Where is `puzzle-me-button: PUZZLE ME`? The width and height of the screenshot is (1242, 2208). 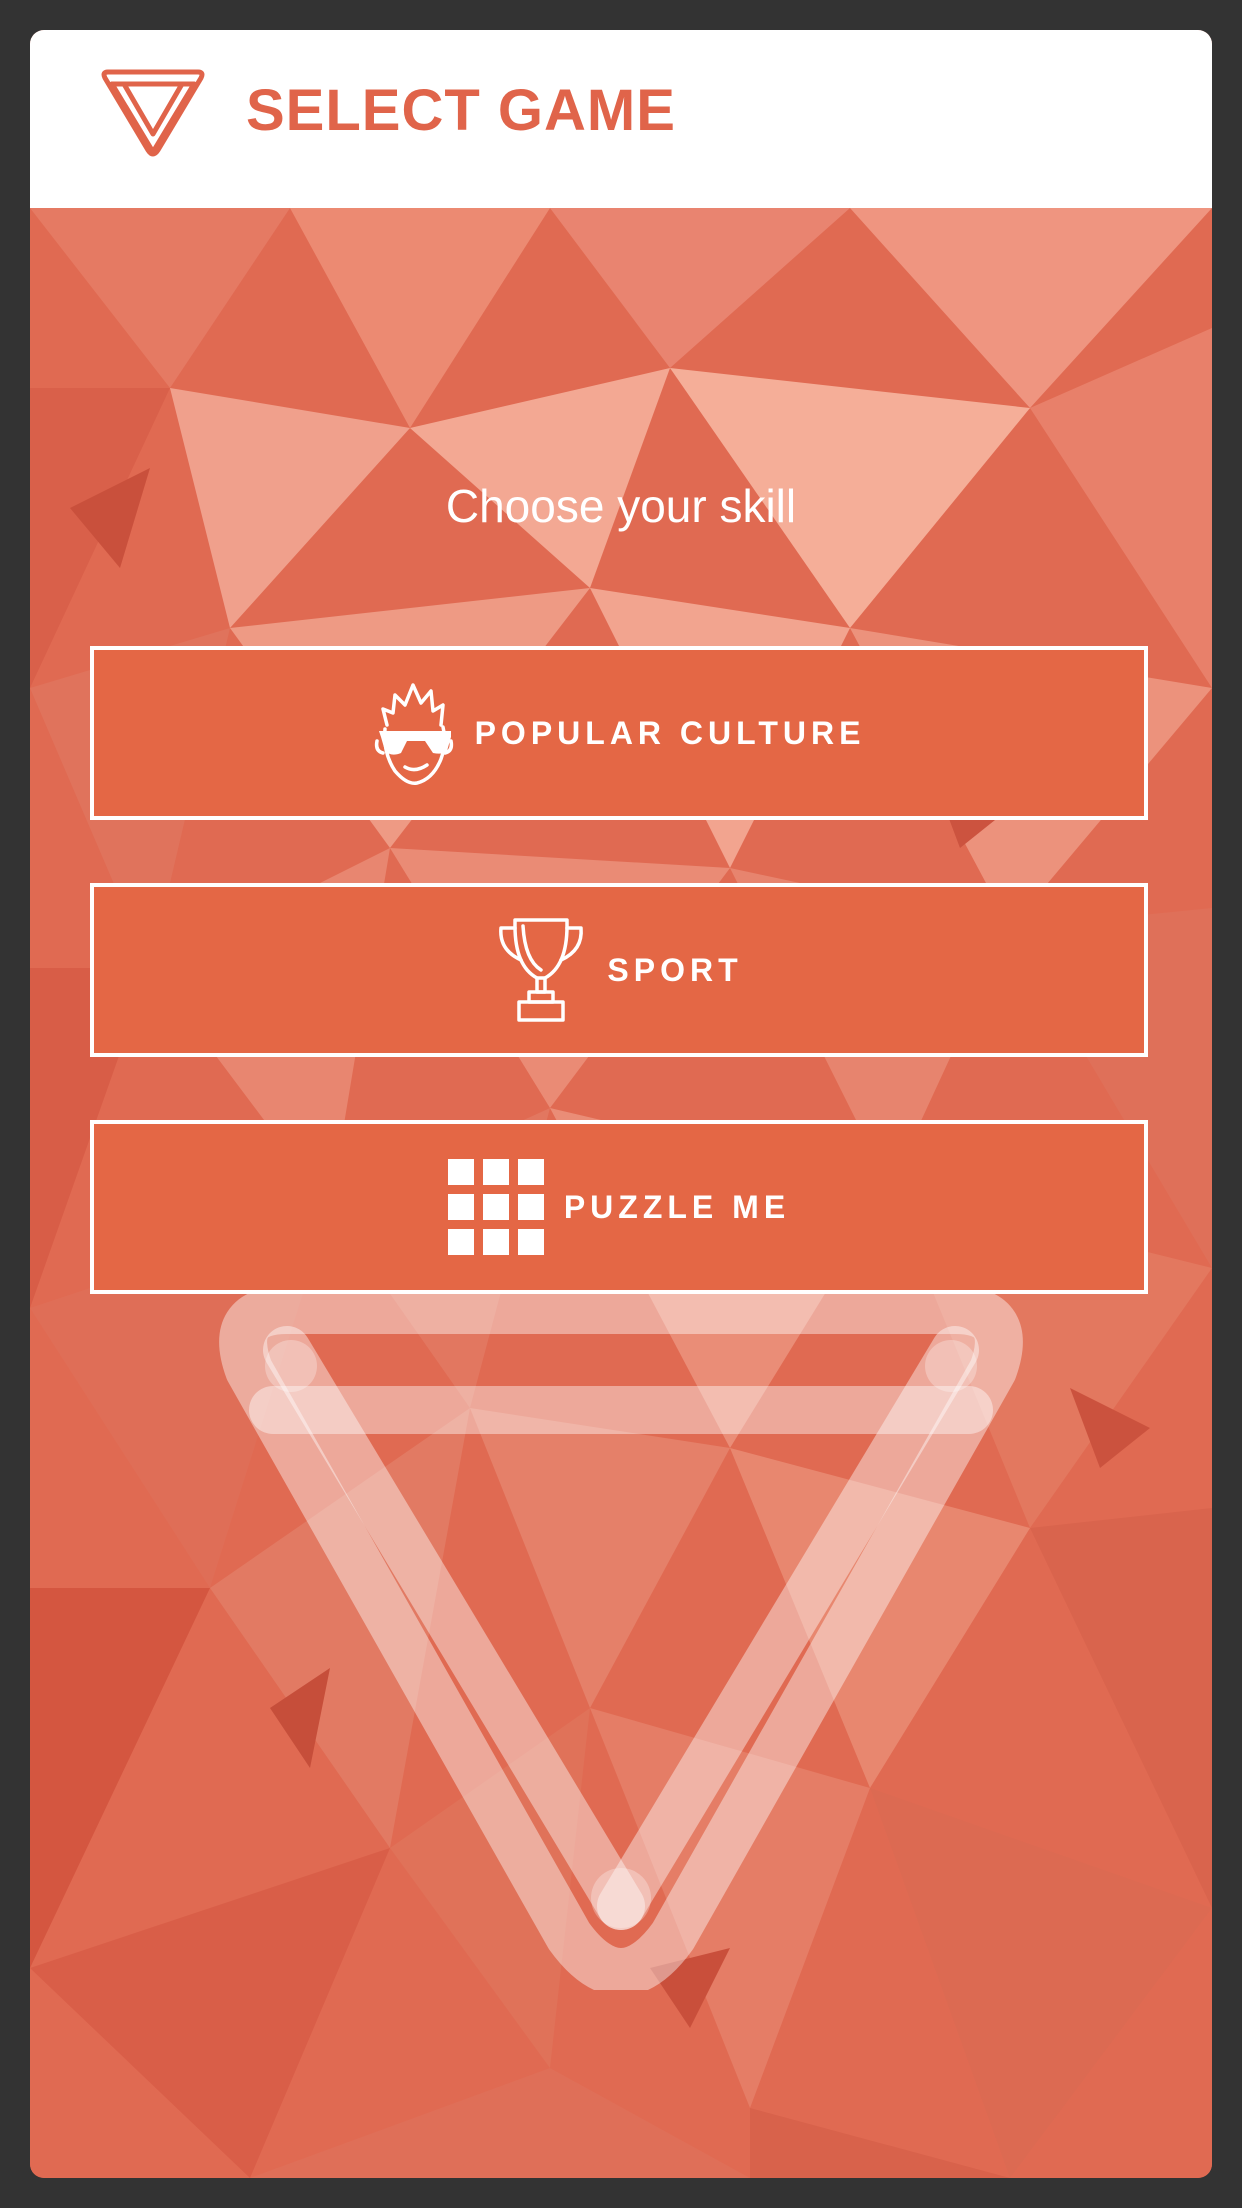
puzzle-me-button: PUZZLE ME is located at coordinates (619, 1207).